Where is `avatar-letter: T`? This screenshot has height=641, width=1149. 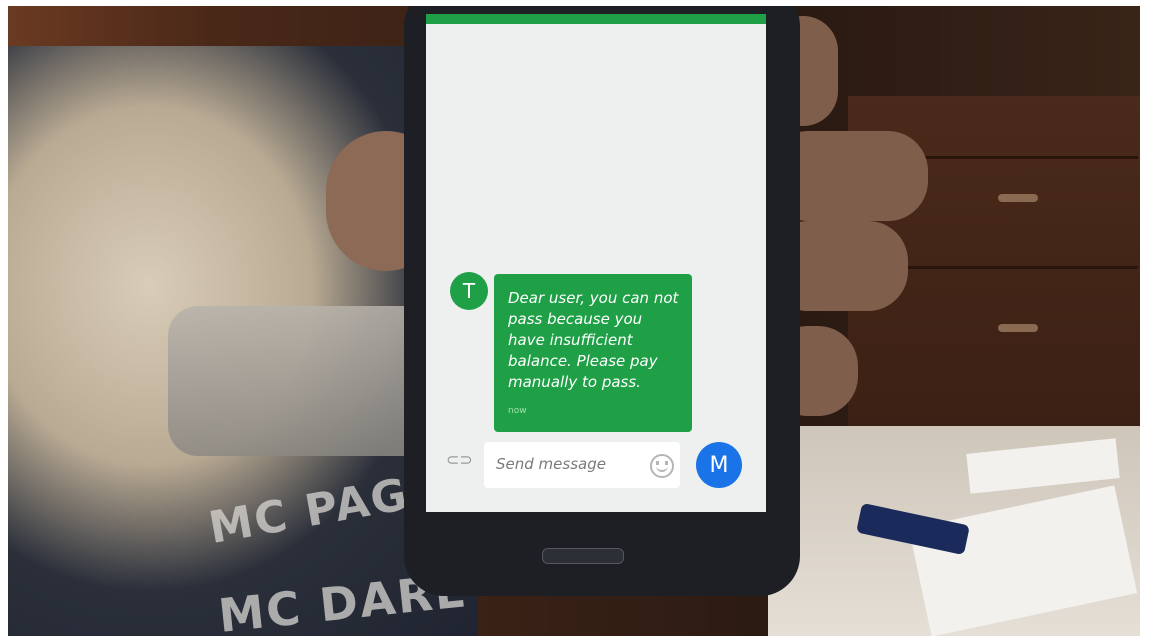 avatar-letter: T is located at coordinates (469, 291).